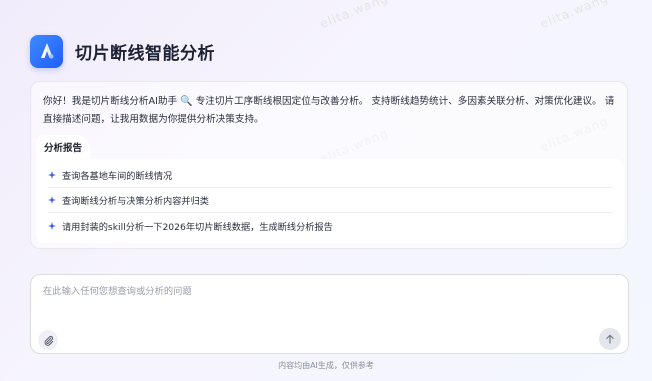  What do you see at coordinates (135, 201) in the screenshot?
I see `suggestion-label: 查询断线分析与决策分析内容并归类` at bounding box center [135, 201].